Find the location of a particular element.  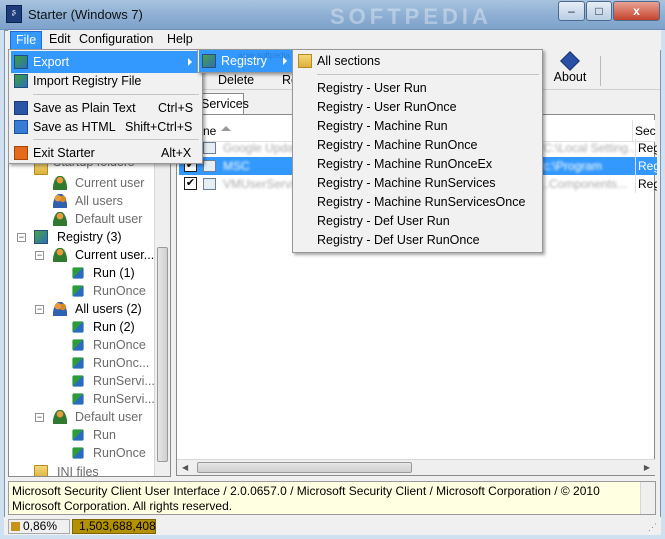

tree-reg-default-run: Run is located at coordinates (104, 435).